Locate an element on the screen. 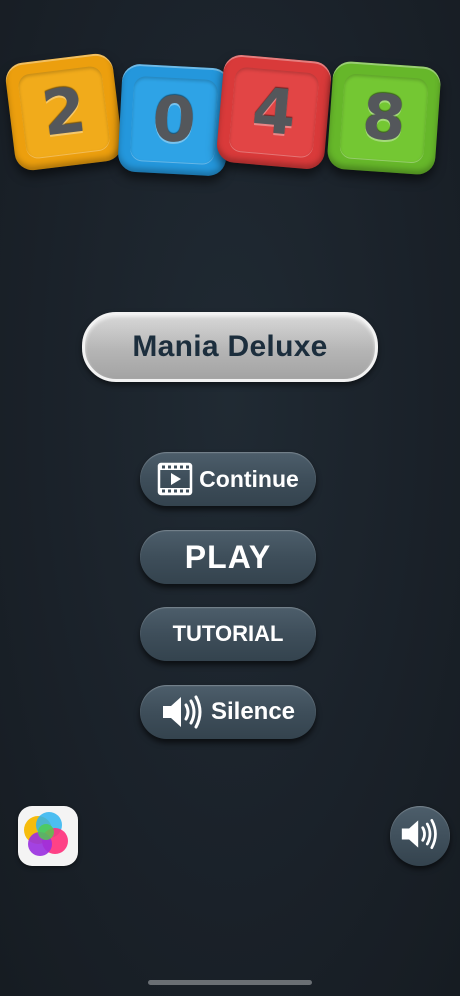 This screenshot has width=460, height=996. tutorial-label: TUTORIAL is located at coordinates (228, 633).